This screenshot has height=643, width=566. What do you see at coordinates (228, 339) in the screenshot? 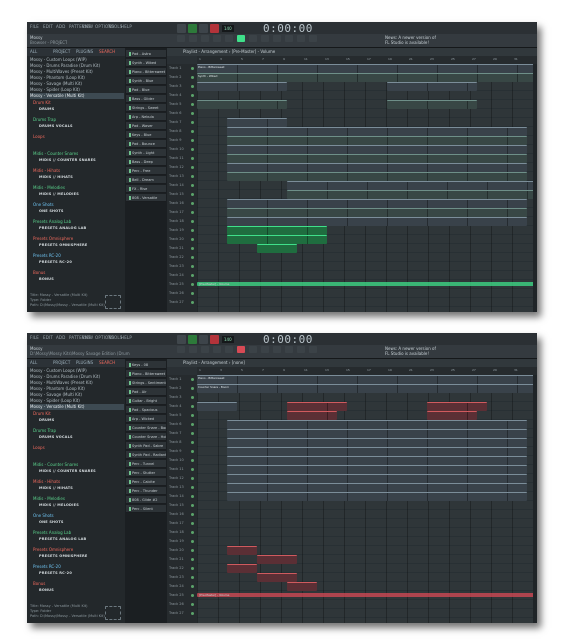
I see `tempo-display: 140` at bounding box center [228, 339].